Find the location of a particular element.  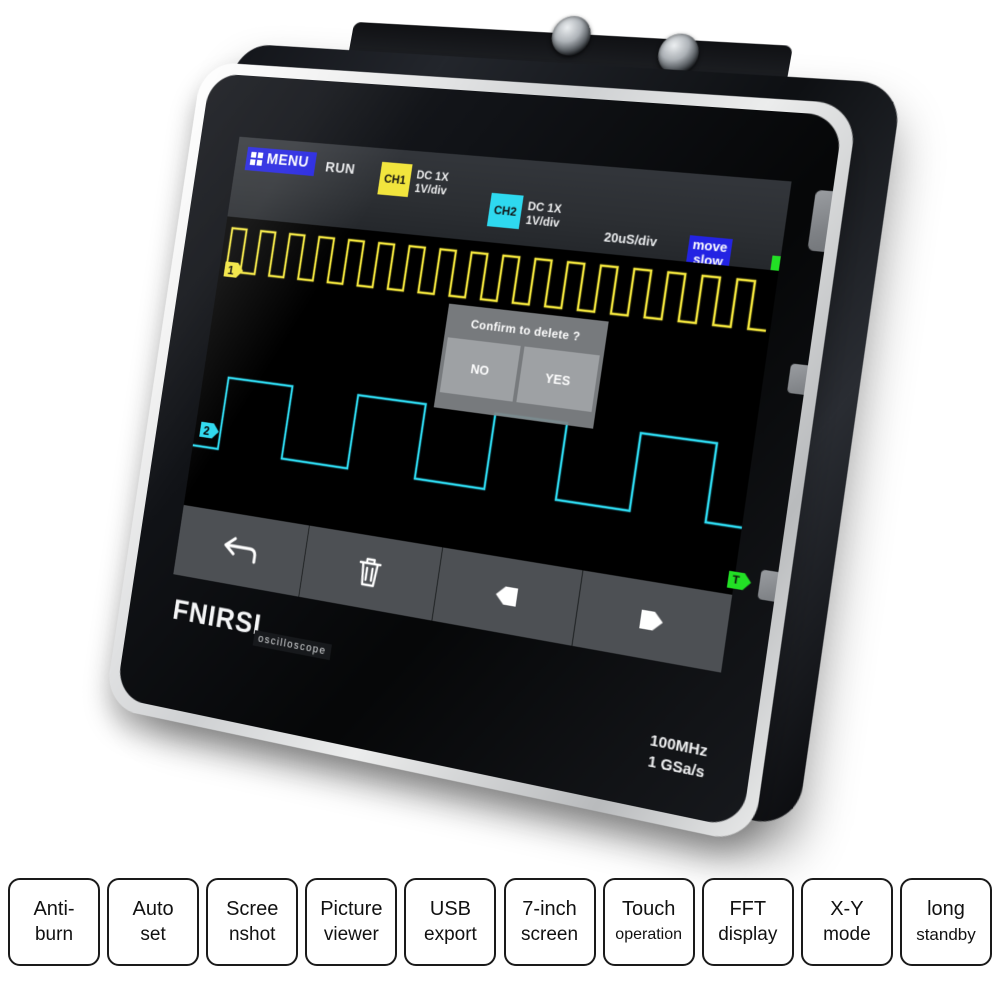

move-slow-button: move slow is located at coordinates (709, 254).